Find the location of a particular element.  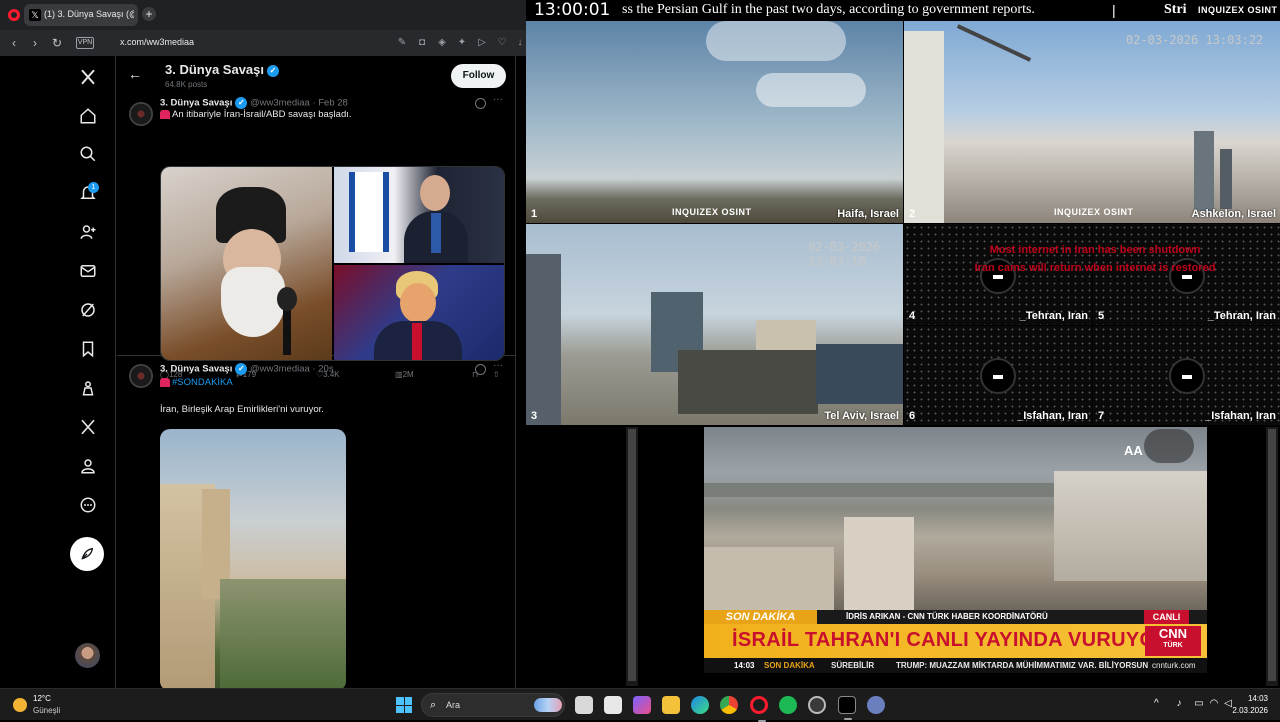

hashtag-link: #SONDAKİKA is located at coordinates (202, 382).